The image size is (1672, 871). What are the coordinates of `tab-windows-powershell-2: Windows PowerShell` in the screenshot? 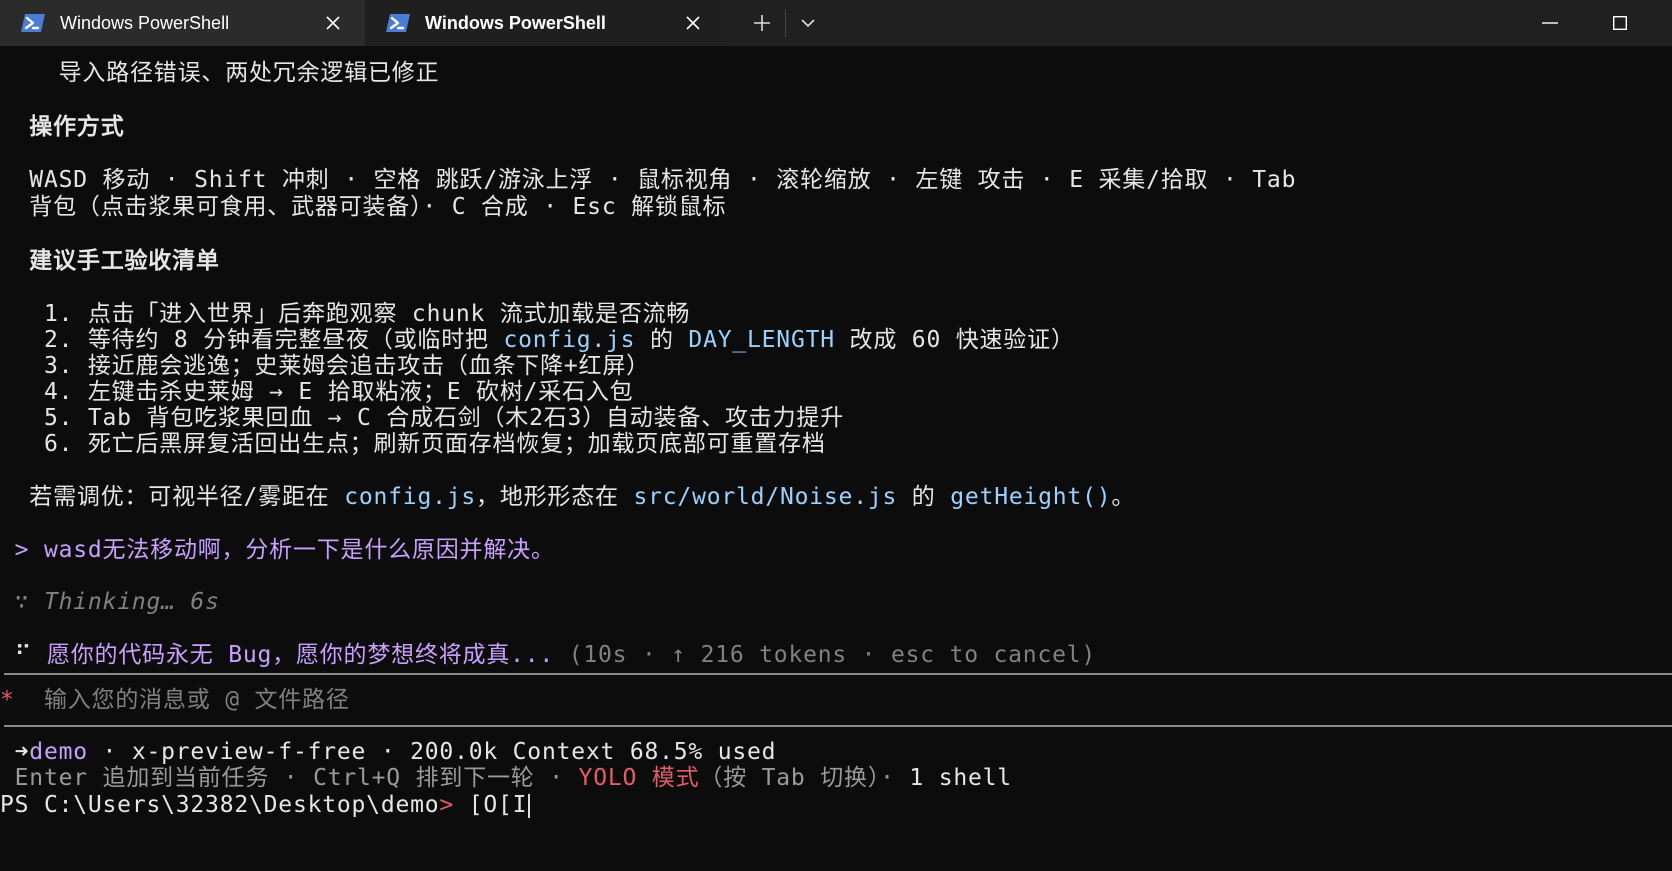 It's located at (545, 23).